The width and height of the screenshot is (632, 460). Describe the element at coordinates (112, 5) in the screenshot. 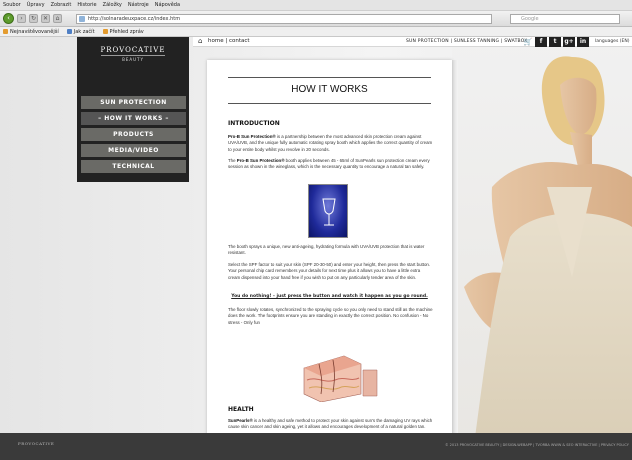

I see `menu-bookmarks: Záložky` at that location.